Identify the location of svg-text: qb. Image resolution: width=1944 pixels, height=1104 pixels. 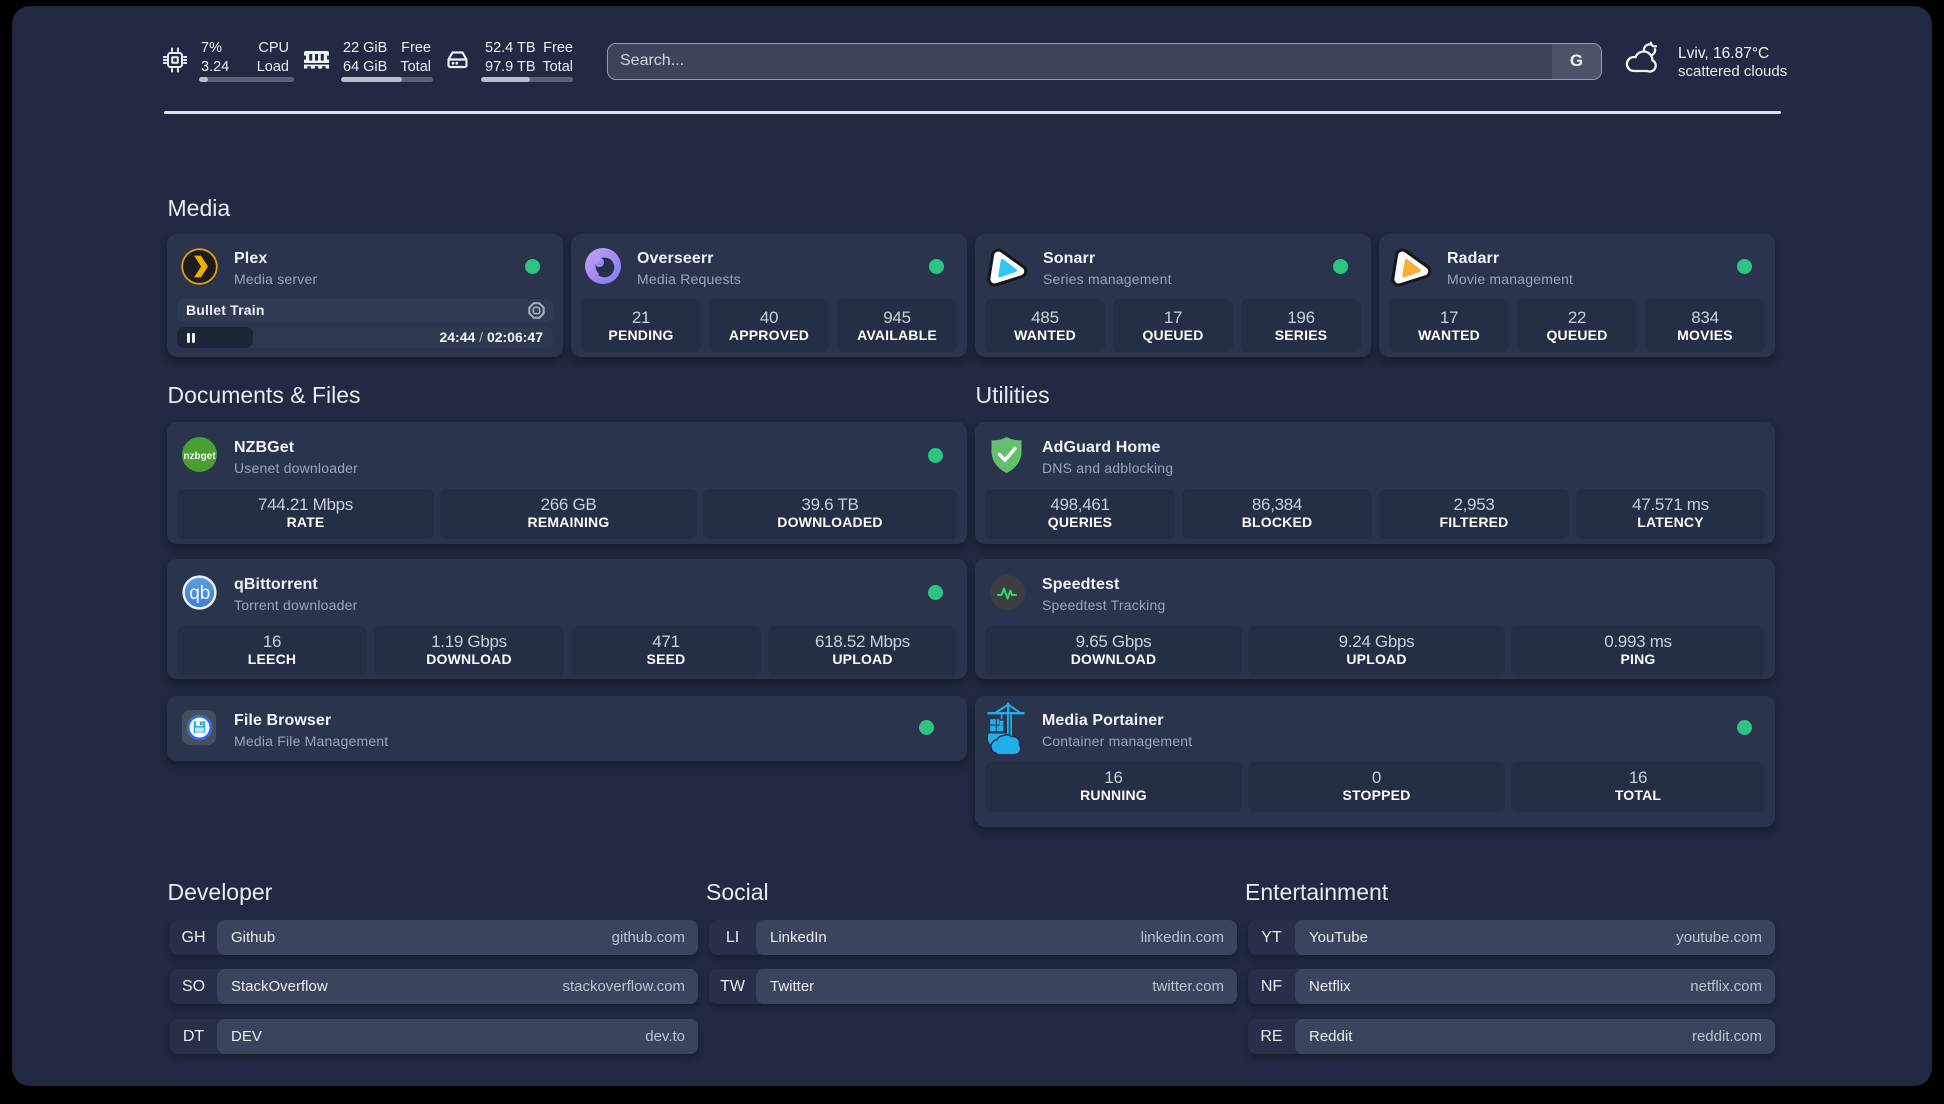
(199, 593).